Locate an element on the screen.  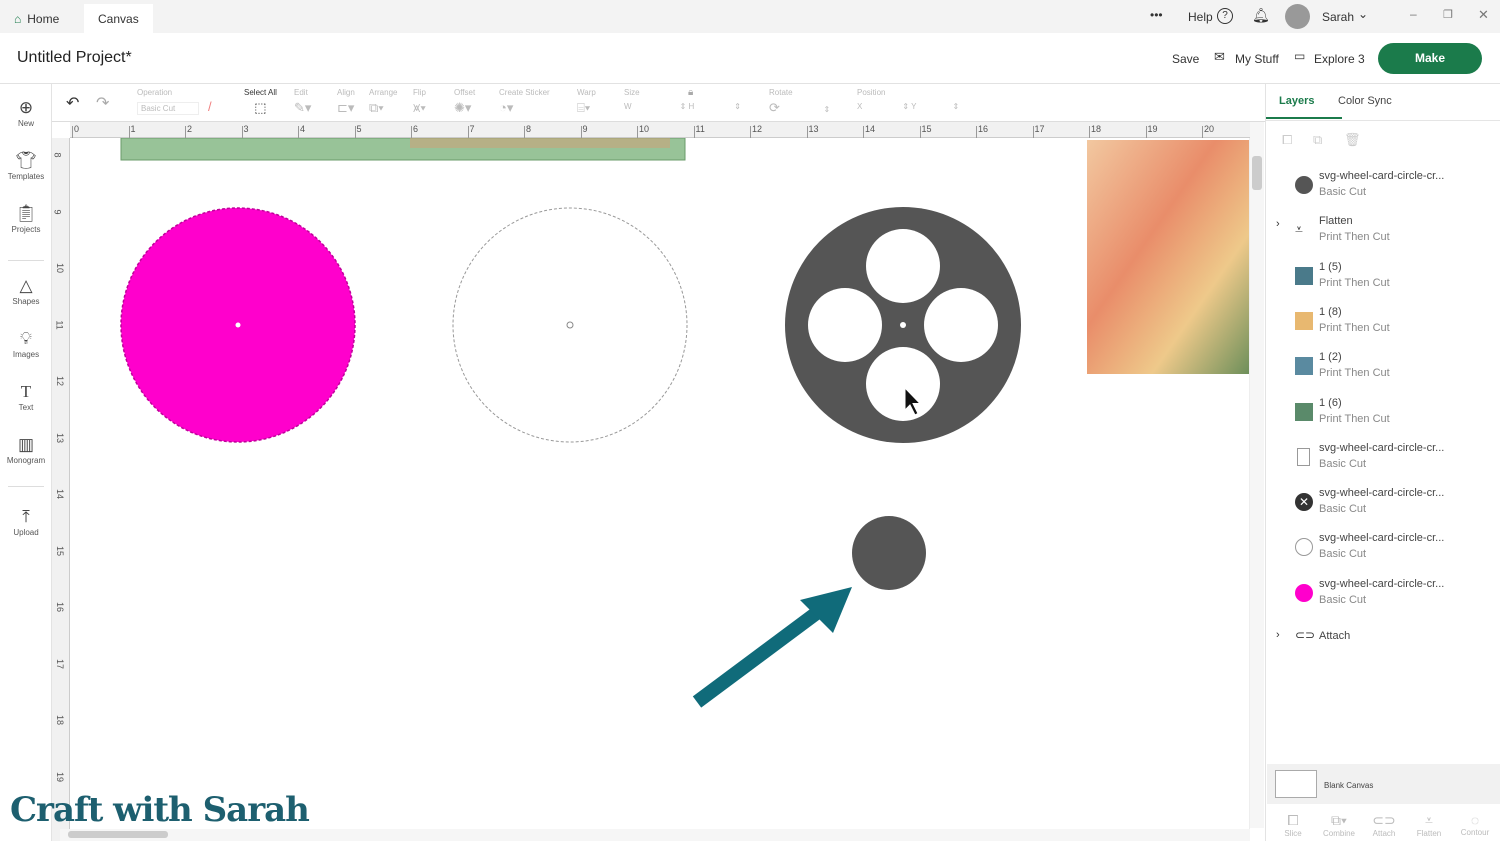
arrange-icon: ⧉▾ is located at coordinates (383, 108).